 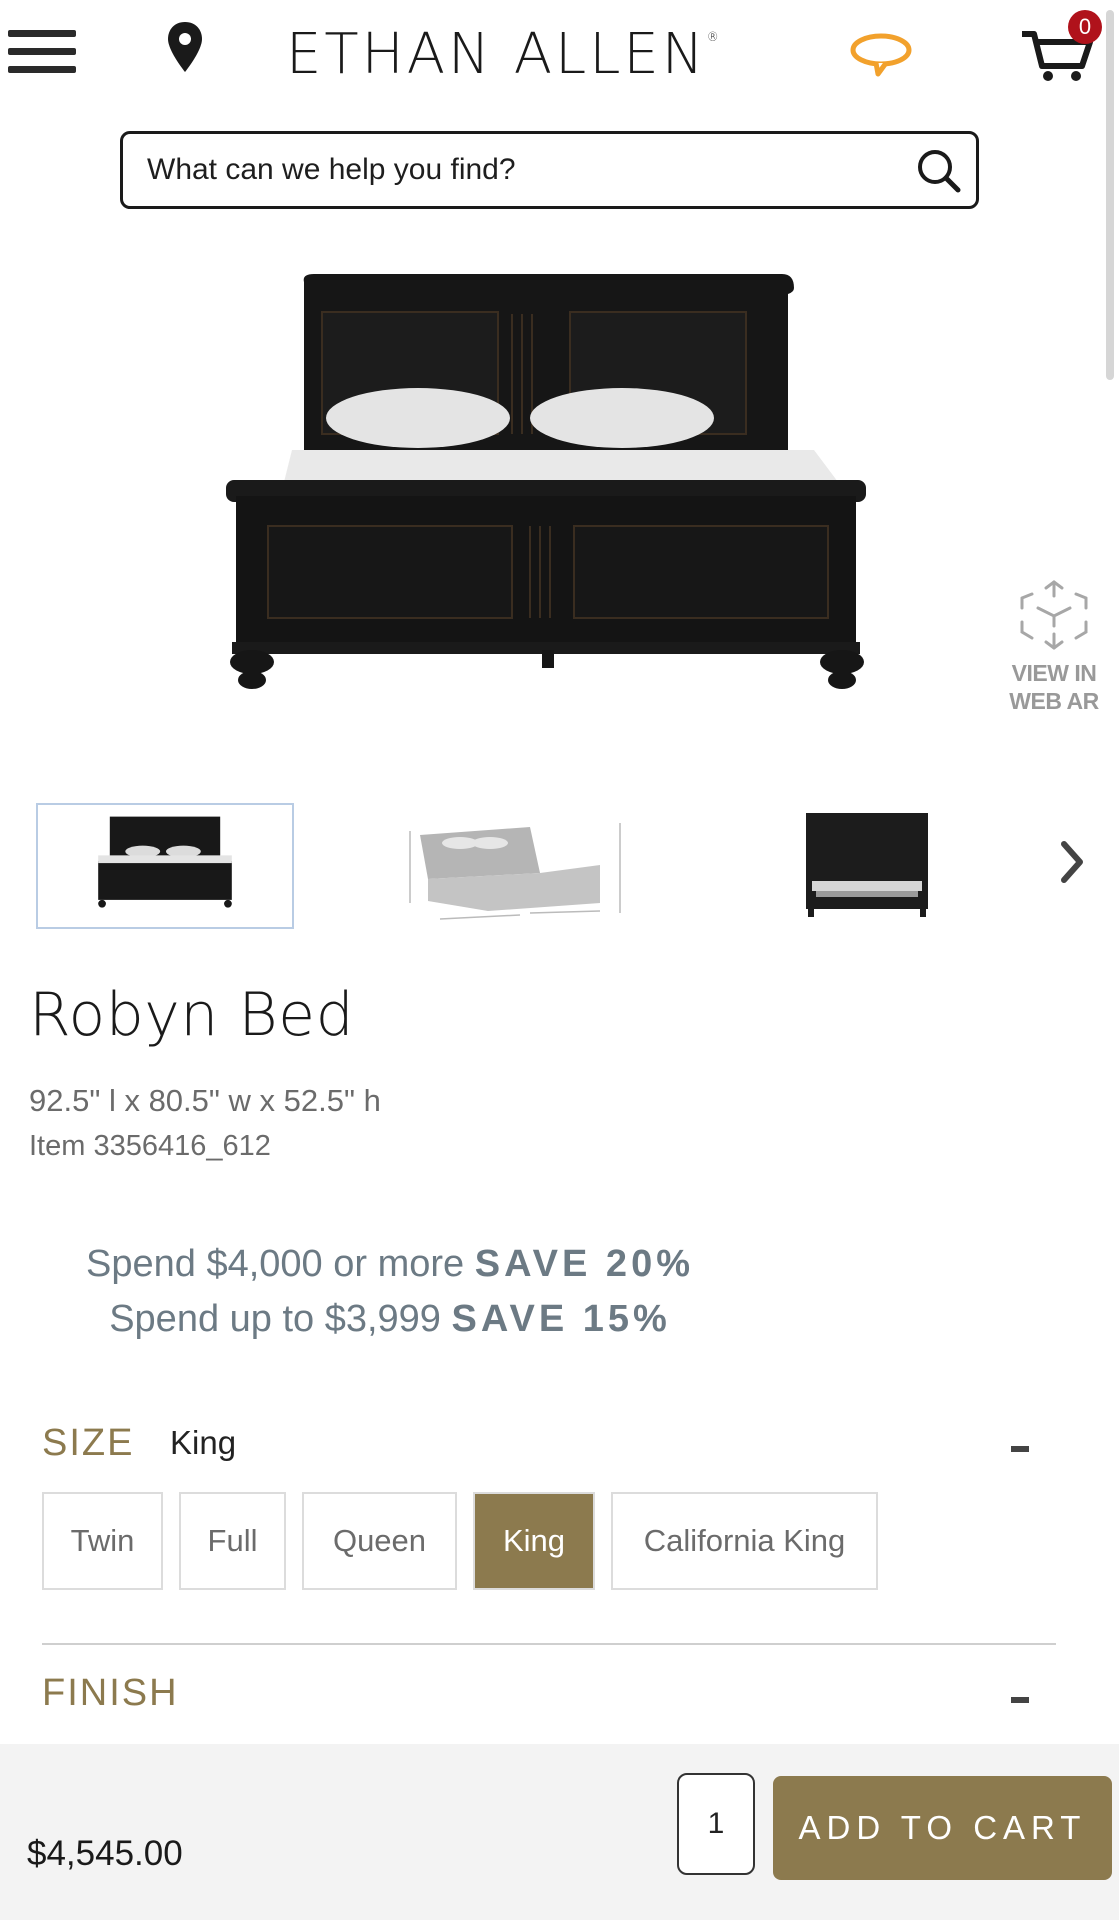 I want to click on ar-label-line2: WEB AR, so click(x=1054, y=701).